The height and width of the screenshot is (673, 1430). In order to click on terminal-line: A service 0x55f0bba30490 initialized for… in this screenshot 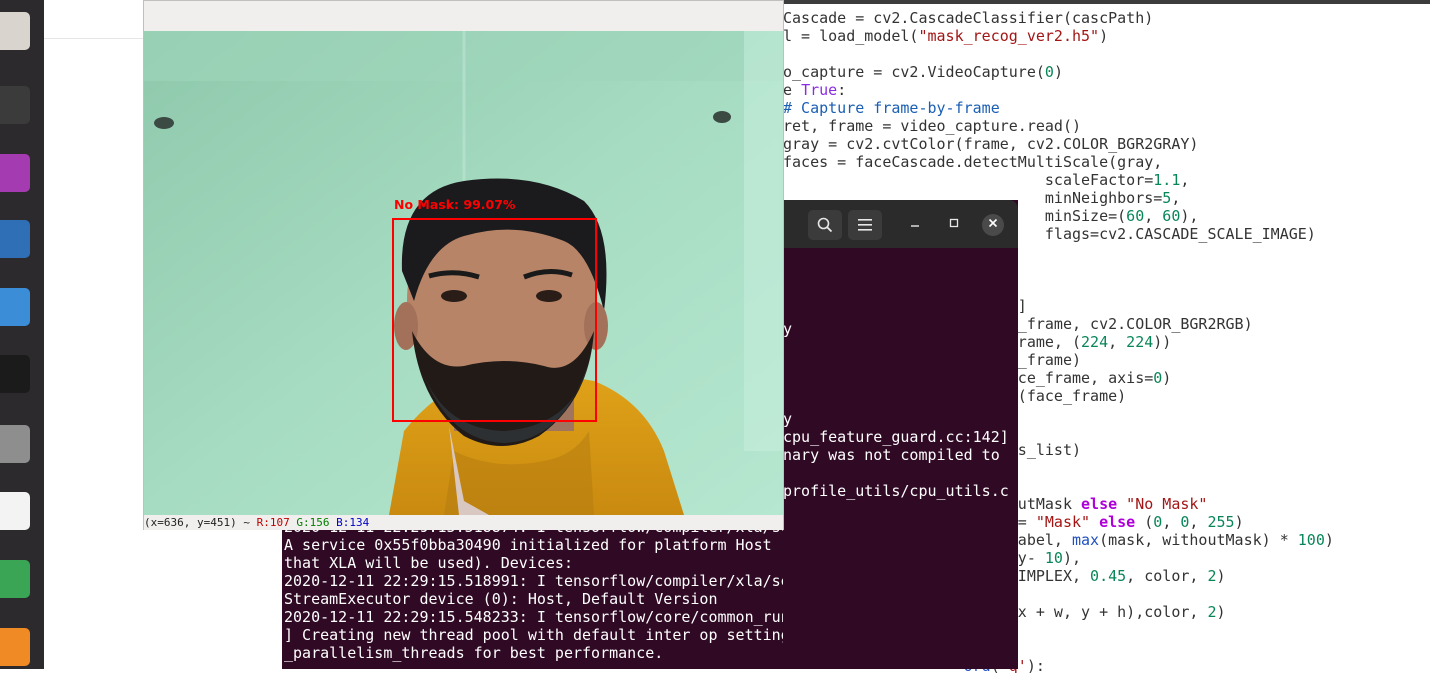, I will do `click(533, 545)`.